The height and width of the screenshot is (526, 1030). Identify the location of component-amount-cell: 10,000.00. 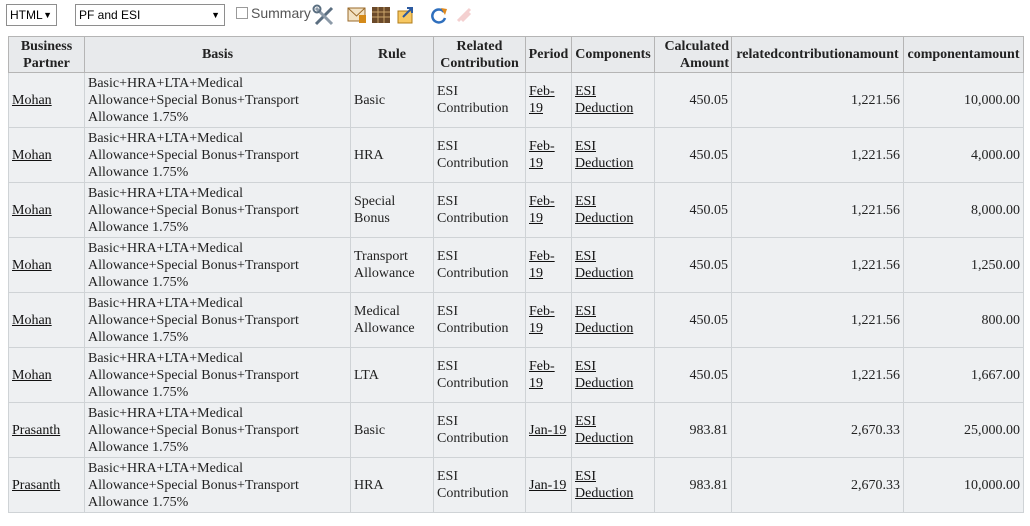
(963, 100).